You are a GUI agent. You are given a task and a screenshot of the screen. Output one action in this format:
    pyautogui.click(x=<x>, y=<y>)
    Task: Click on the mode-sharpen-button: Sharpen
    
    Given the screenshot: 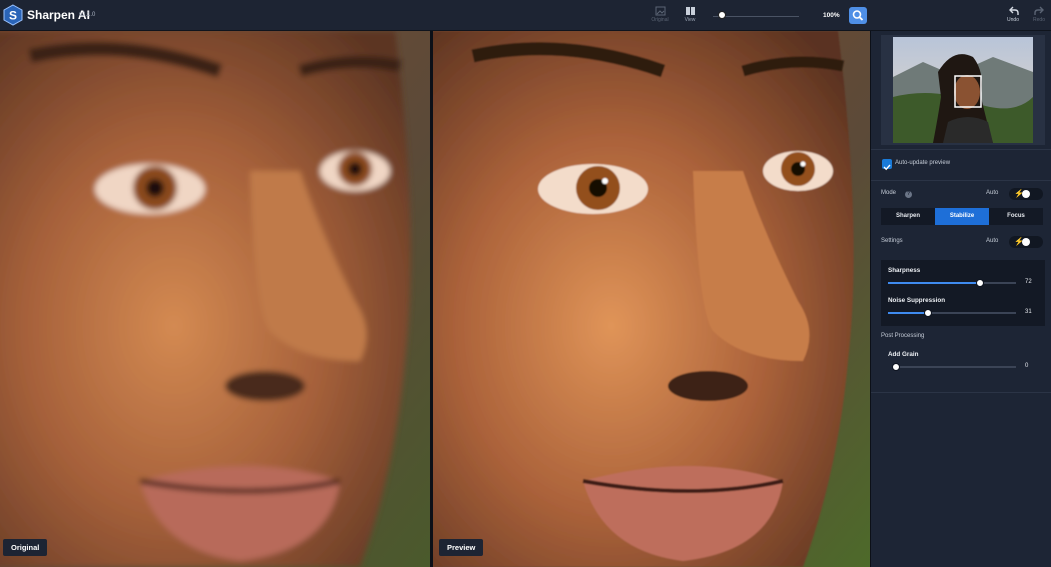 What is the action you would take?
    pyautogui.click(x=908, y=216)
    